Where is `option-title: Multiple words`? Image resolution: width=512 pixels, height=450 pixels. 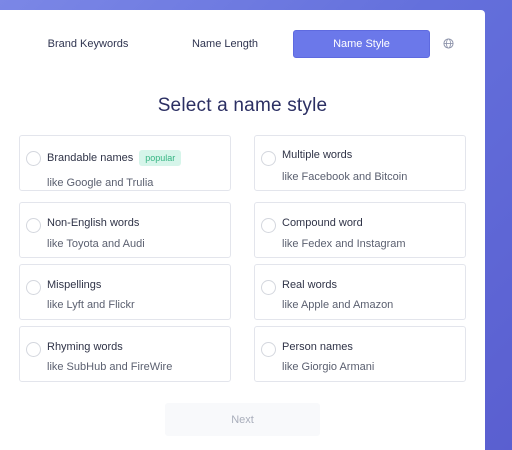 option-title: Multiple words is located at coordinates (317, 155).